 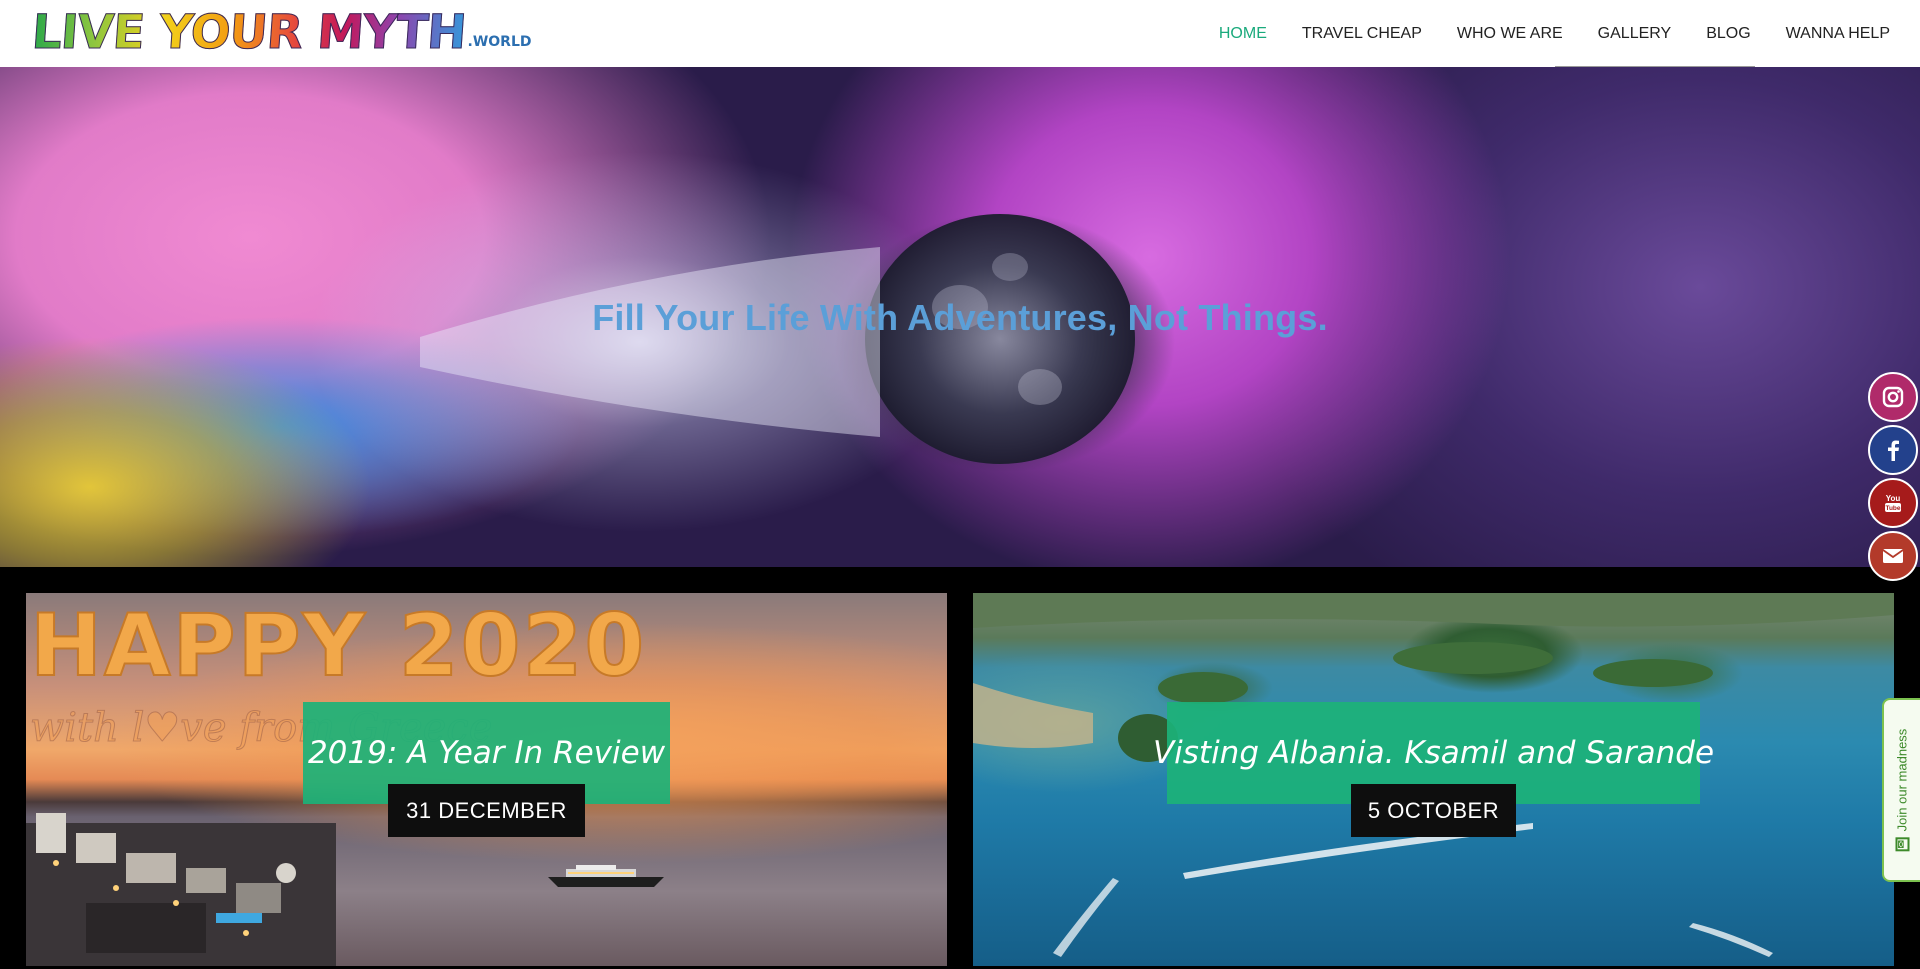 What do you see at coordinates (486, 810) in the screenshot?
I see `post-date: 31 DECEMBER` at bounding box center [486, 810].